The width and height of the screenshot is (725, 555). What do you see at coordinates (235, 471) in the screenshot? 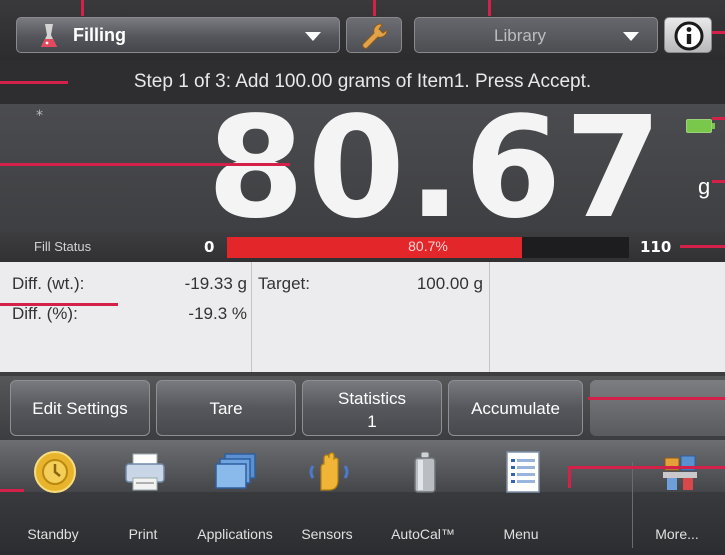
I see `applications-icon` at bounding box center [235, 471].